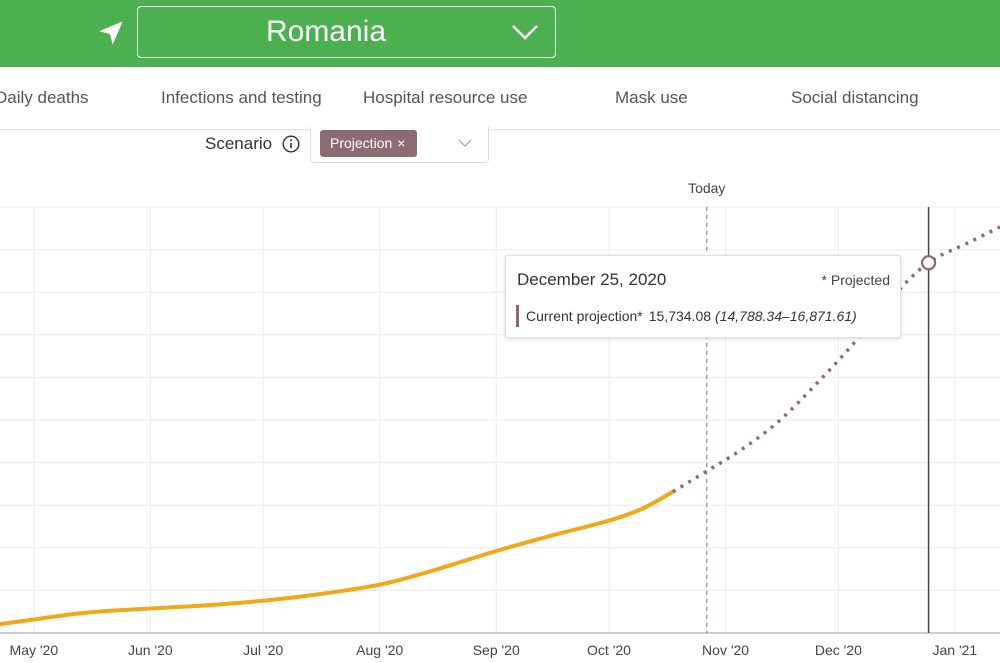  Describe the element at coordinates (337, 558) in the screenshot. I see `series-line-observed` at that location.